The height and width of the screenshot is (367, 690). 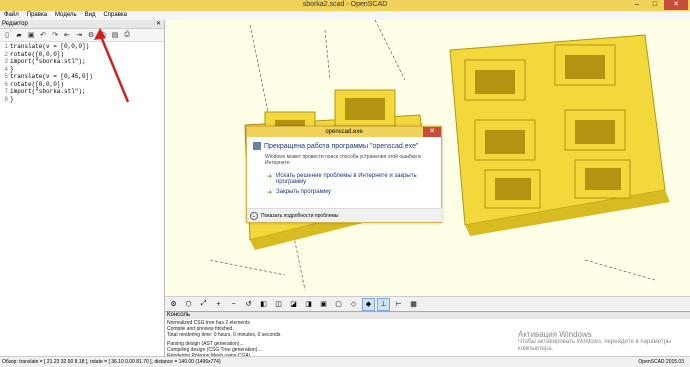 I want to click on dialog-close-button: ✕, so click(x=432, y=132).